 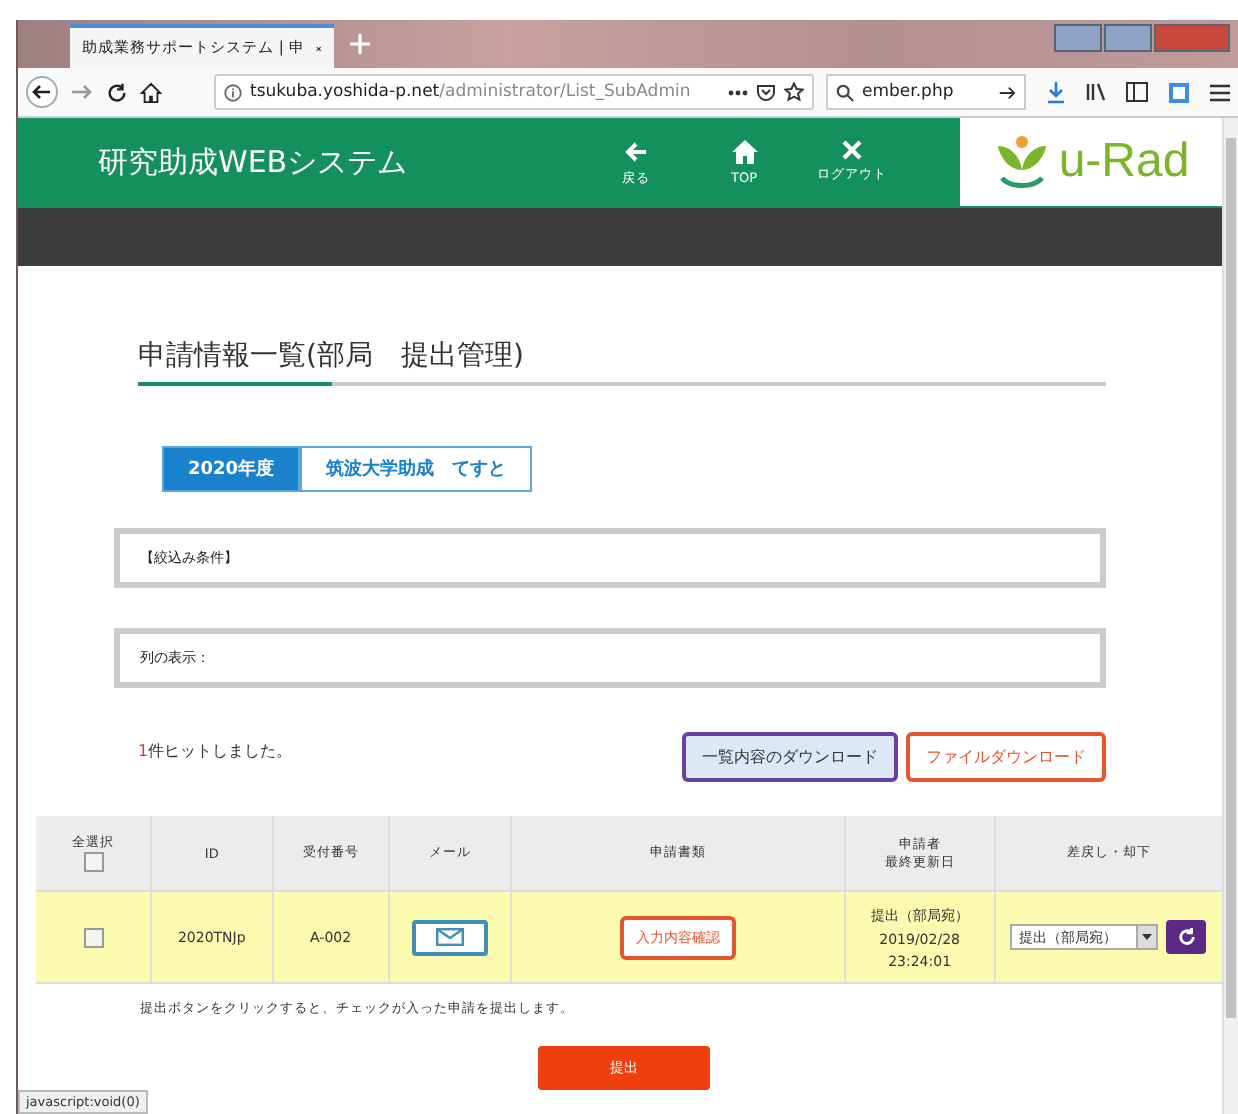 I want to click on library-icon, so click(x=1096, y=92).